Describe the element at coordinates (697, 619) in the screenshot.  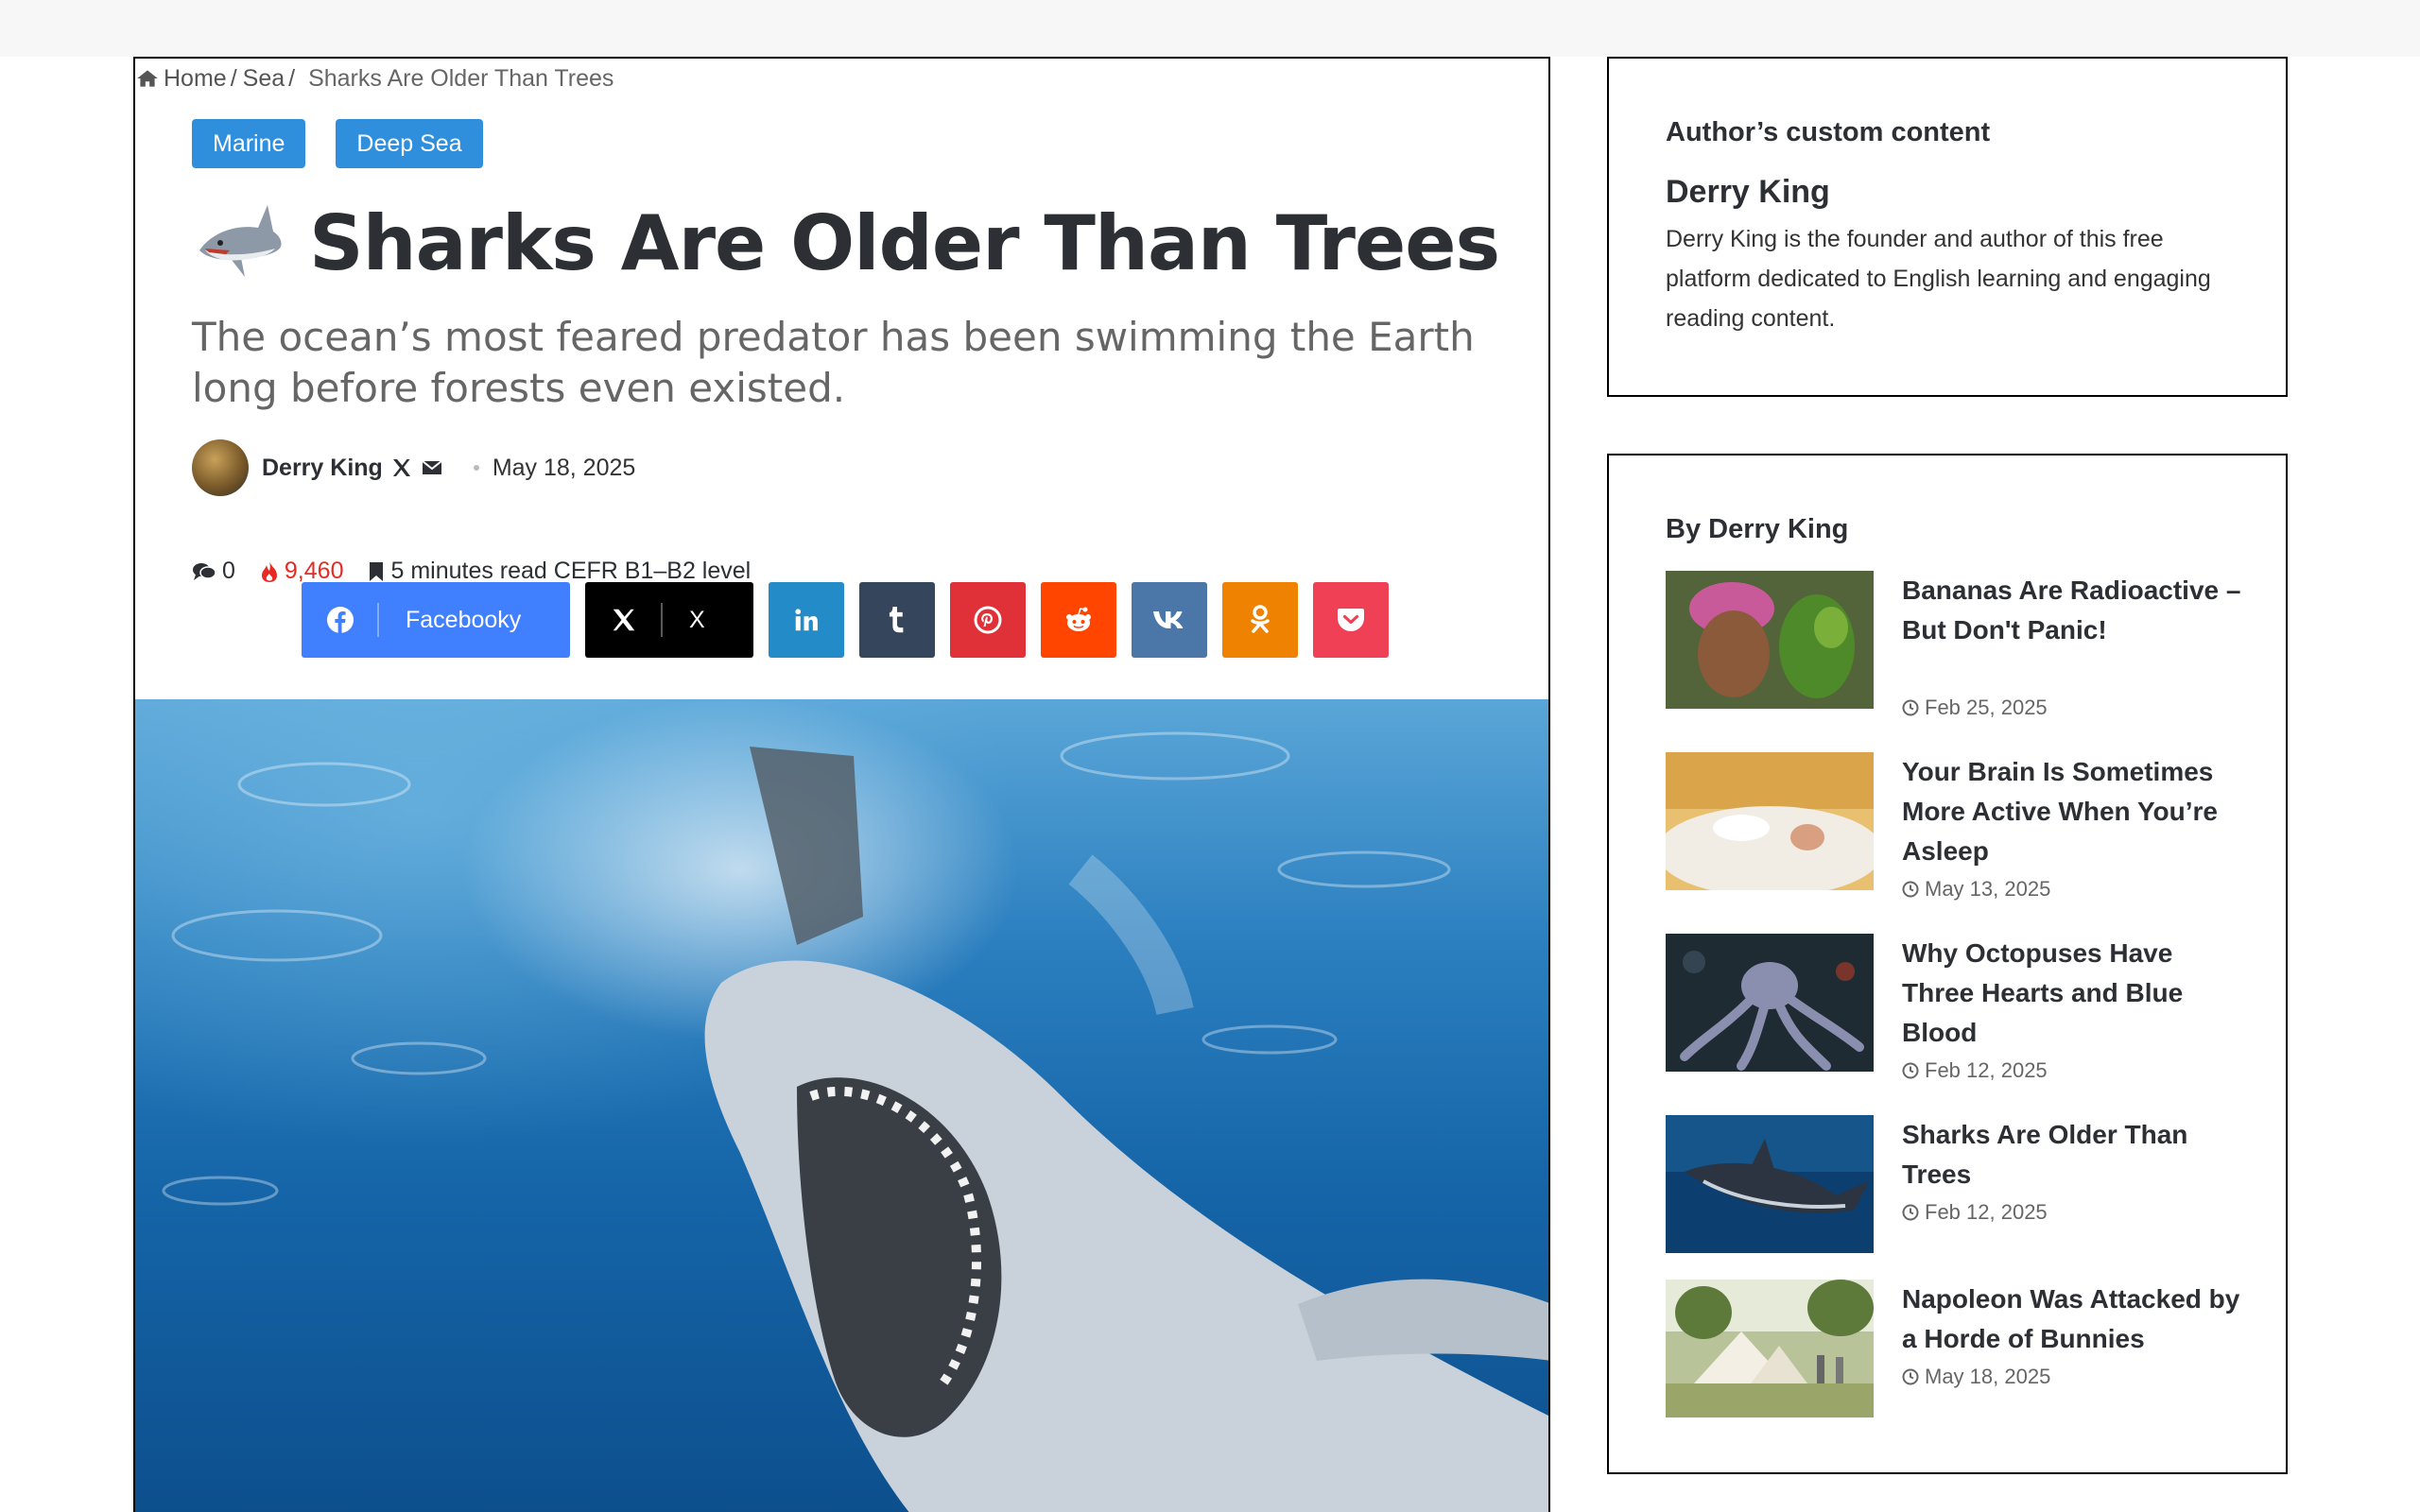
I see `share-x-label: X` at that location.